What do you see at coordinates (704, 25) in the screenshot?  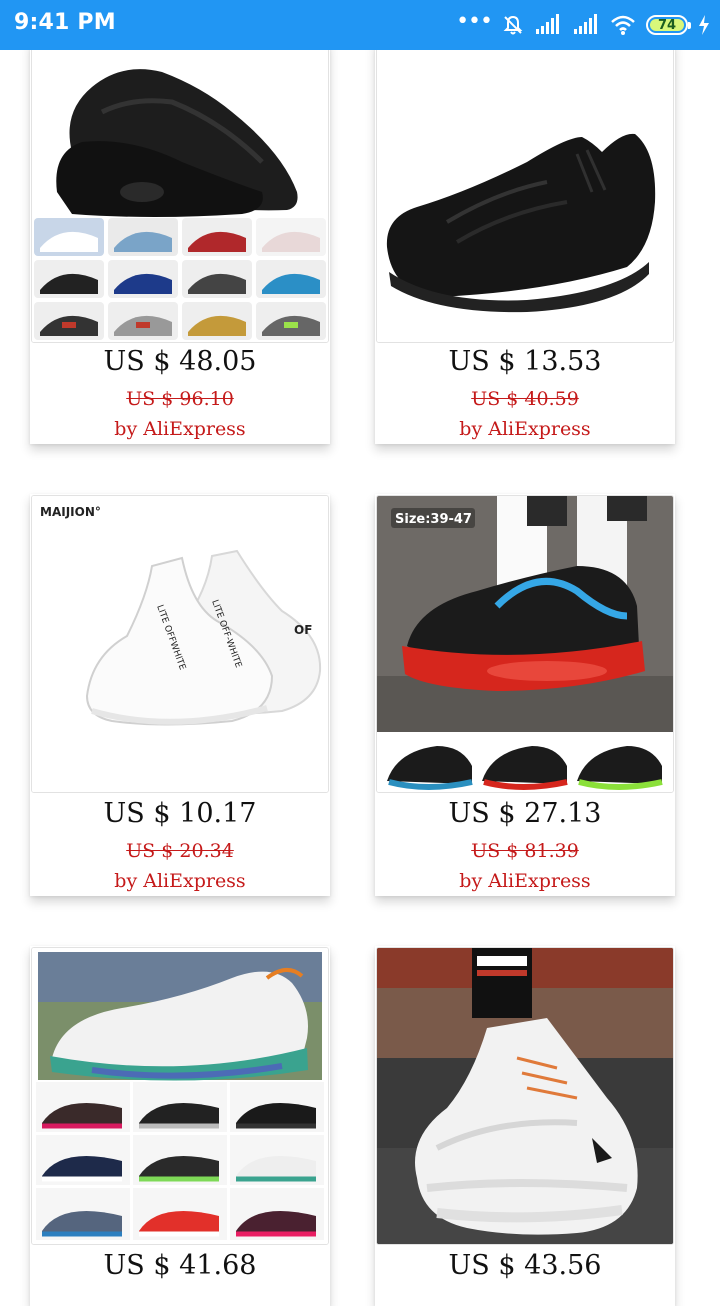 I see `charging-icon` at bounding box center [704, 25].